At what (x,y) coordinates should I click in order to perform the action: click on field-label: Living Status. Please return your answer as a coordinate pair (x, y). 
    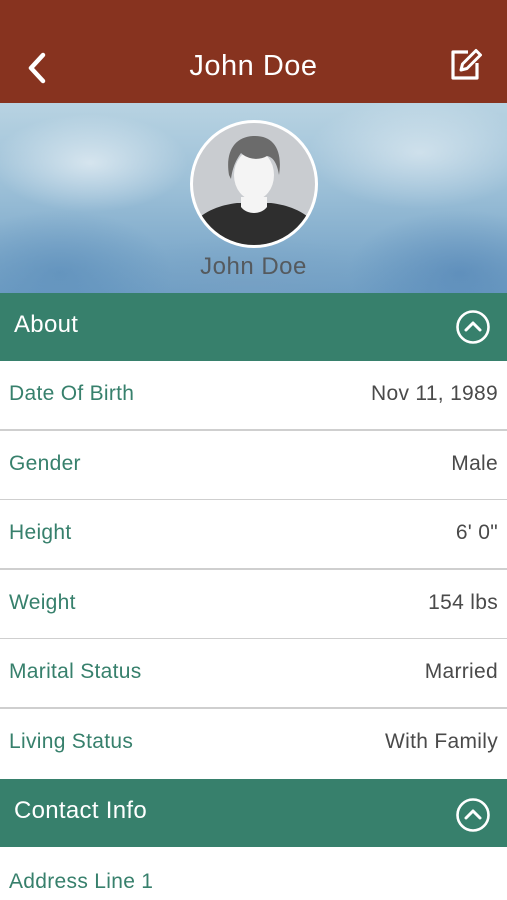
    Looking at the image, I should click on (71, 741).